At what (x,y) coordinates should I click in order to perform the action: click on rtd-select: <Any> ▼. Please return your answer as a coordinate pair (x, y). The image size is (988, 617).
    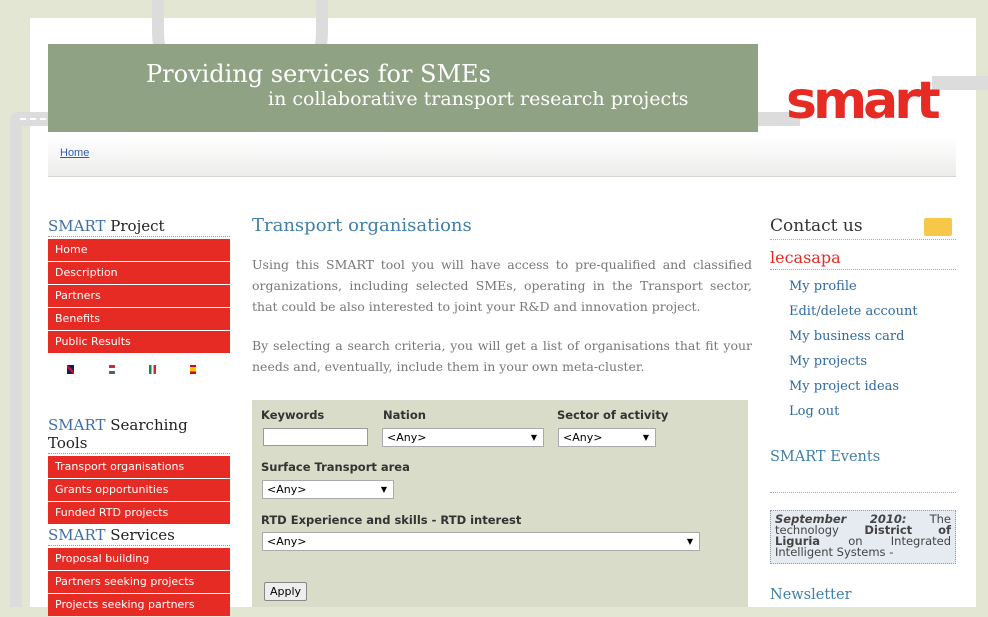
    Looking at the image, I should click on (481, 541).